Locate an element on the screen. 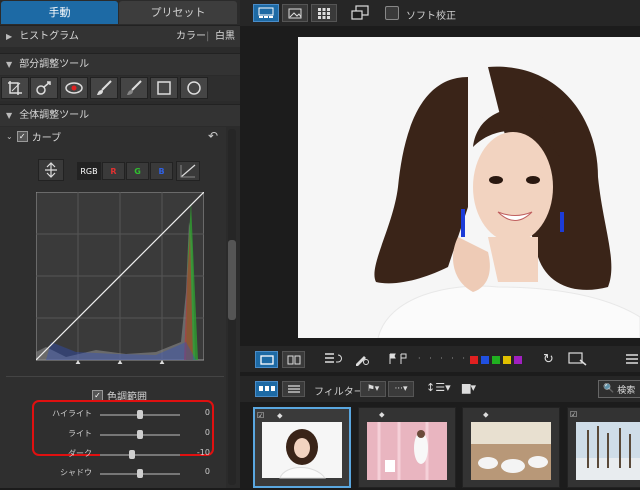  thumbnail-2: ⬥ is located at coordinates (407, 447).